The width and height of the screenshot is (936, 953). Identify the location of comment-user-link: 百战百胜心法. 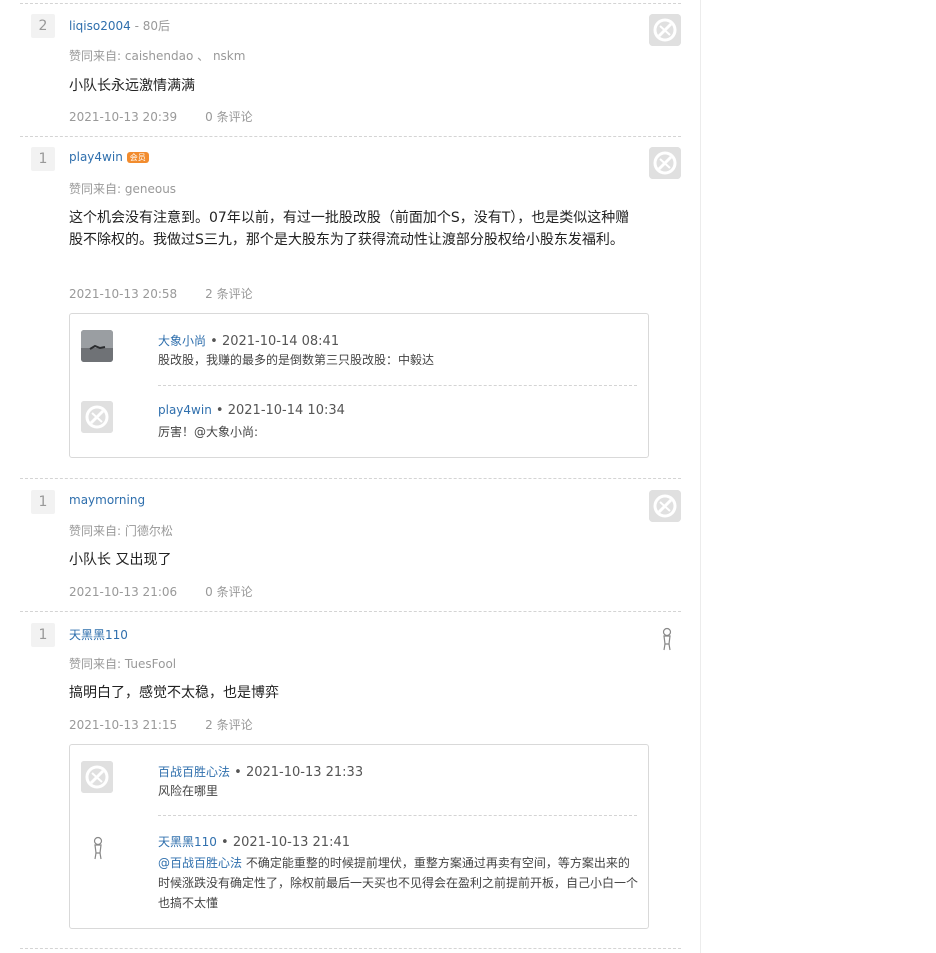
(194, 772).